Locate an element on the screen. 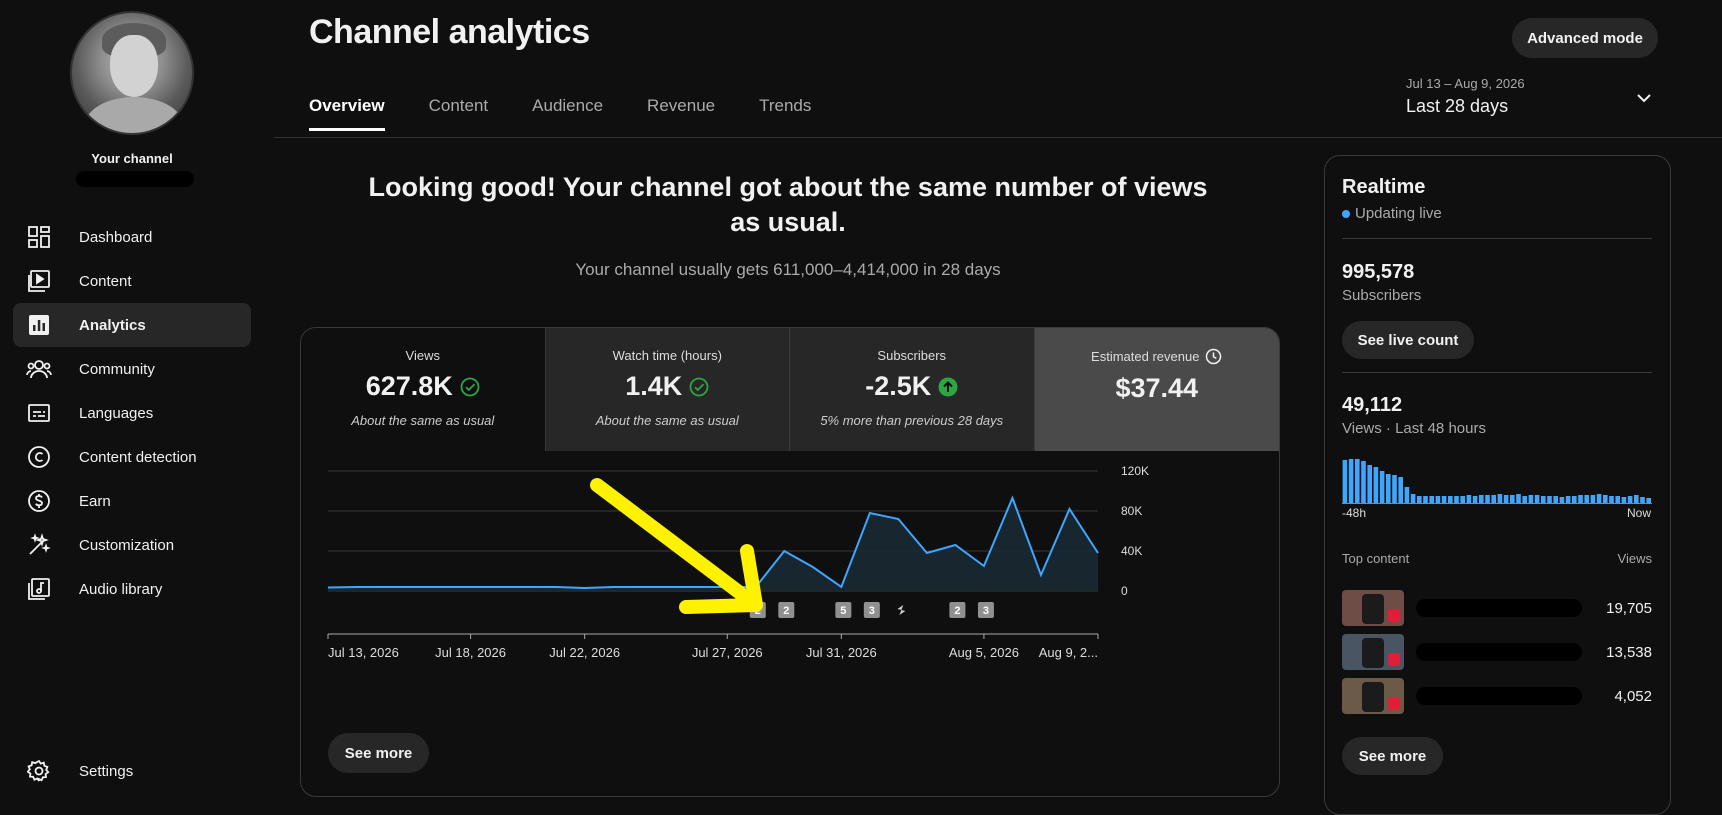 Image resolution: width=1722 pixels, height=815 pixels. subscriber-label: Subscribers is located at coordinates (1382, 295).